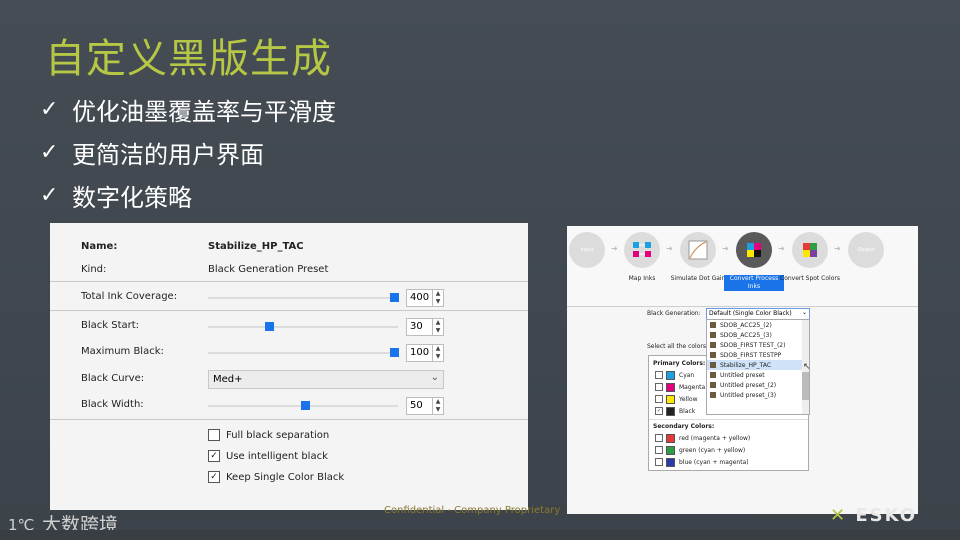  I want to click on color-label: green (cyan + yellow), so click(712, 450).